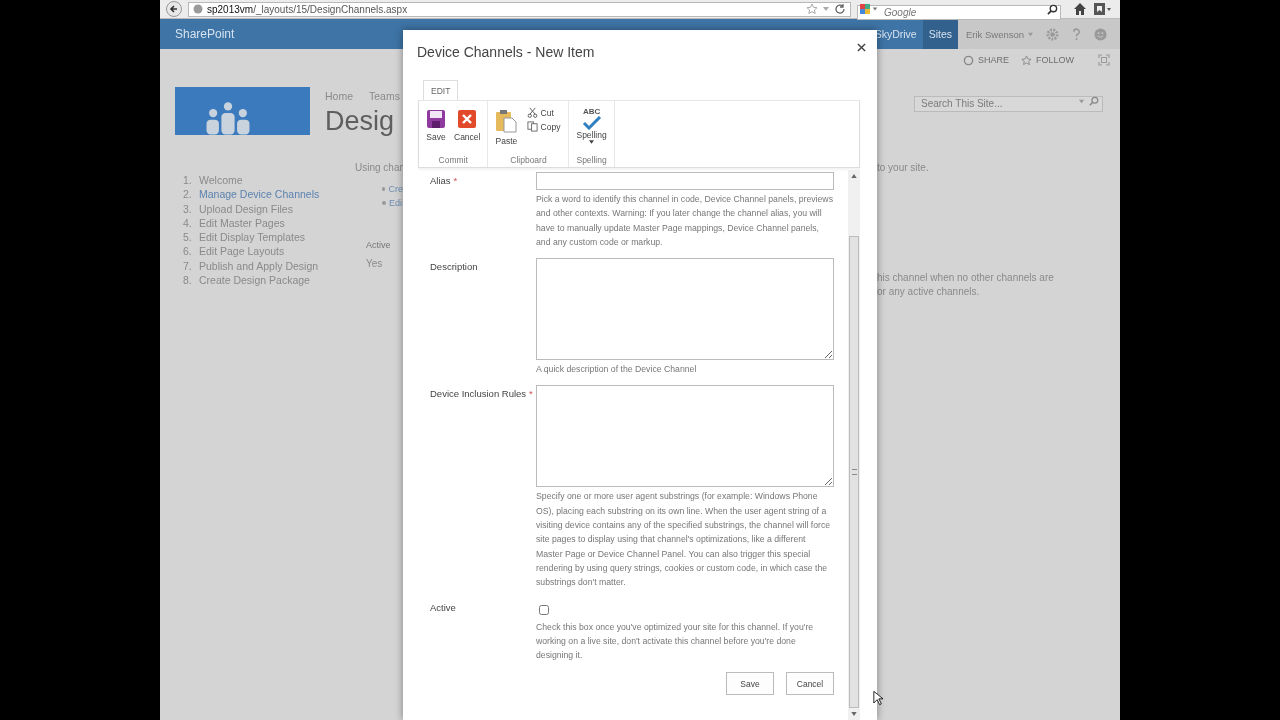 The width and height of the screenshot is (1280, 720). What do you see at coordinates (259, 266) in the screenshot?
I see `nav-link: Publish and Apply Design` at bounding box center [259, 266].